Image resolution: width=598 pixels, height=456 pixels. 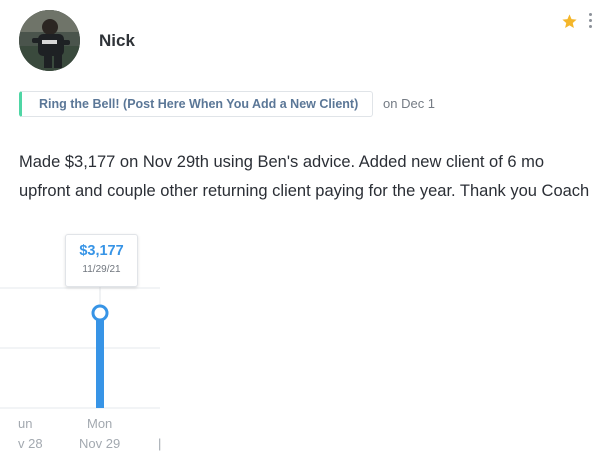 I want to click on avatar-photo, so click(x=49, y=40).